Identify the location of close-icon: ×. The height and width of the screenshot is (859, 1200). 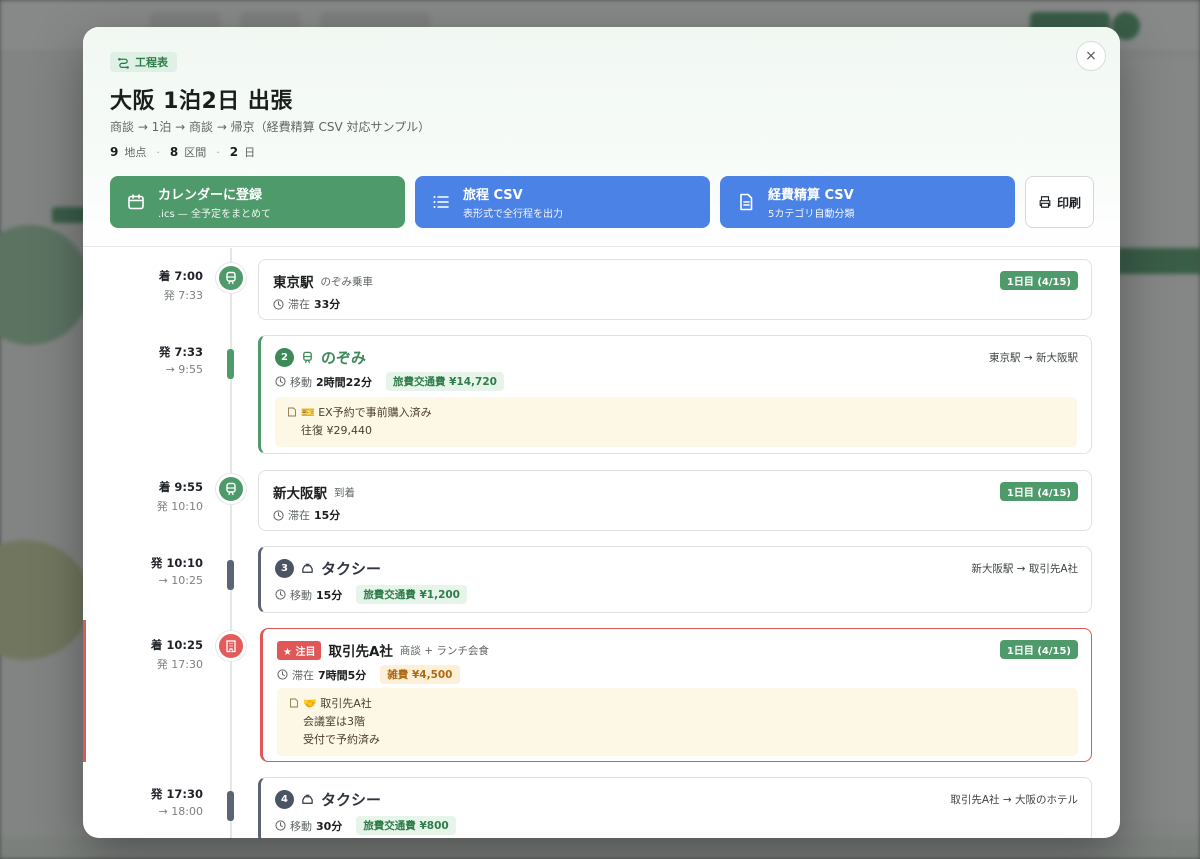
(1091, 56).